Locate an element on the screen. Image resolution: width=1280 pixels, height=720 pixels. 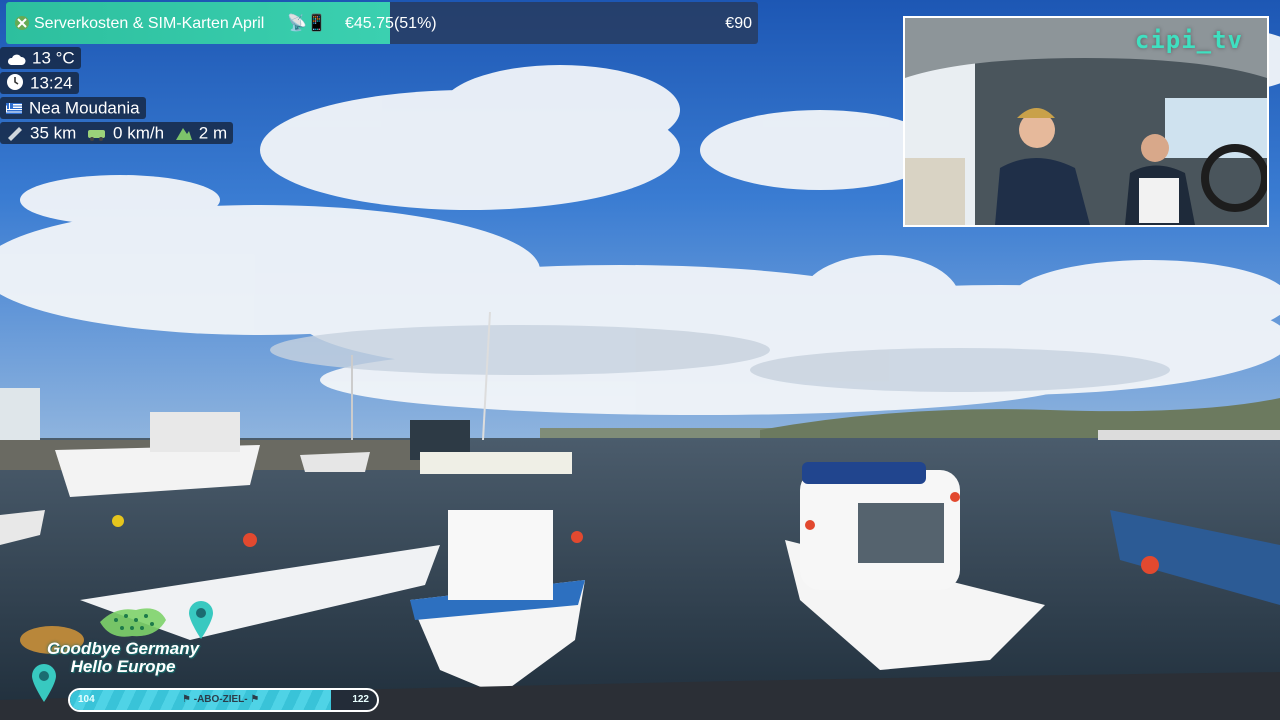
goodbye-germany-branding: Goodbye Germany Hello Europe is located at coordinates (123, 658).